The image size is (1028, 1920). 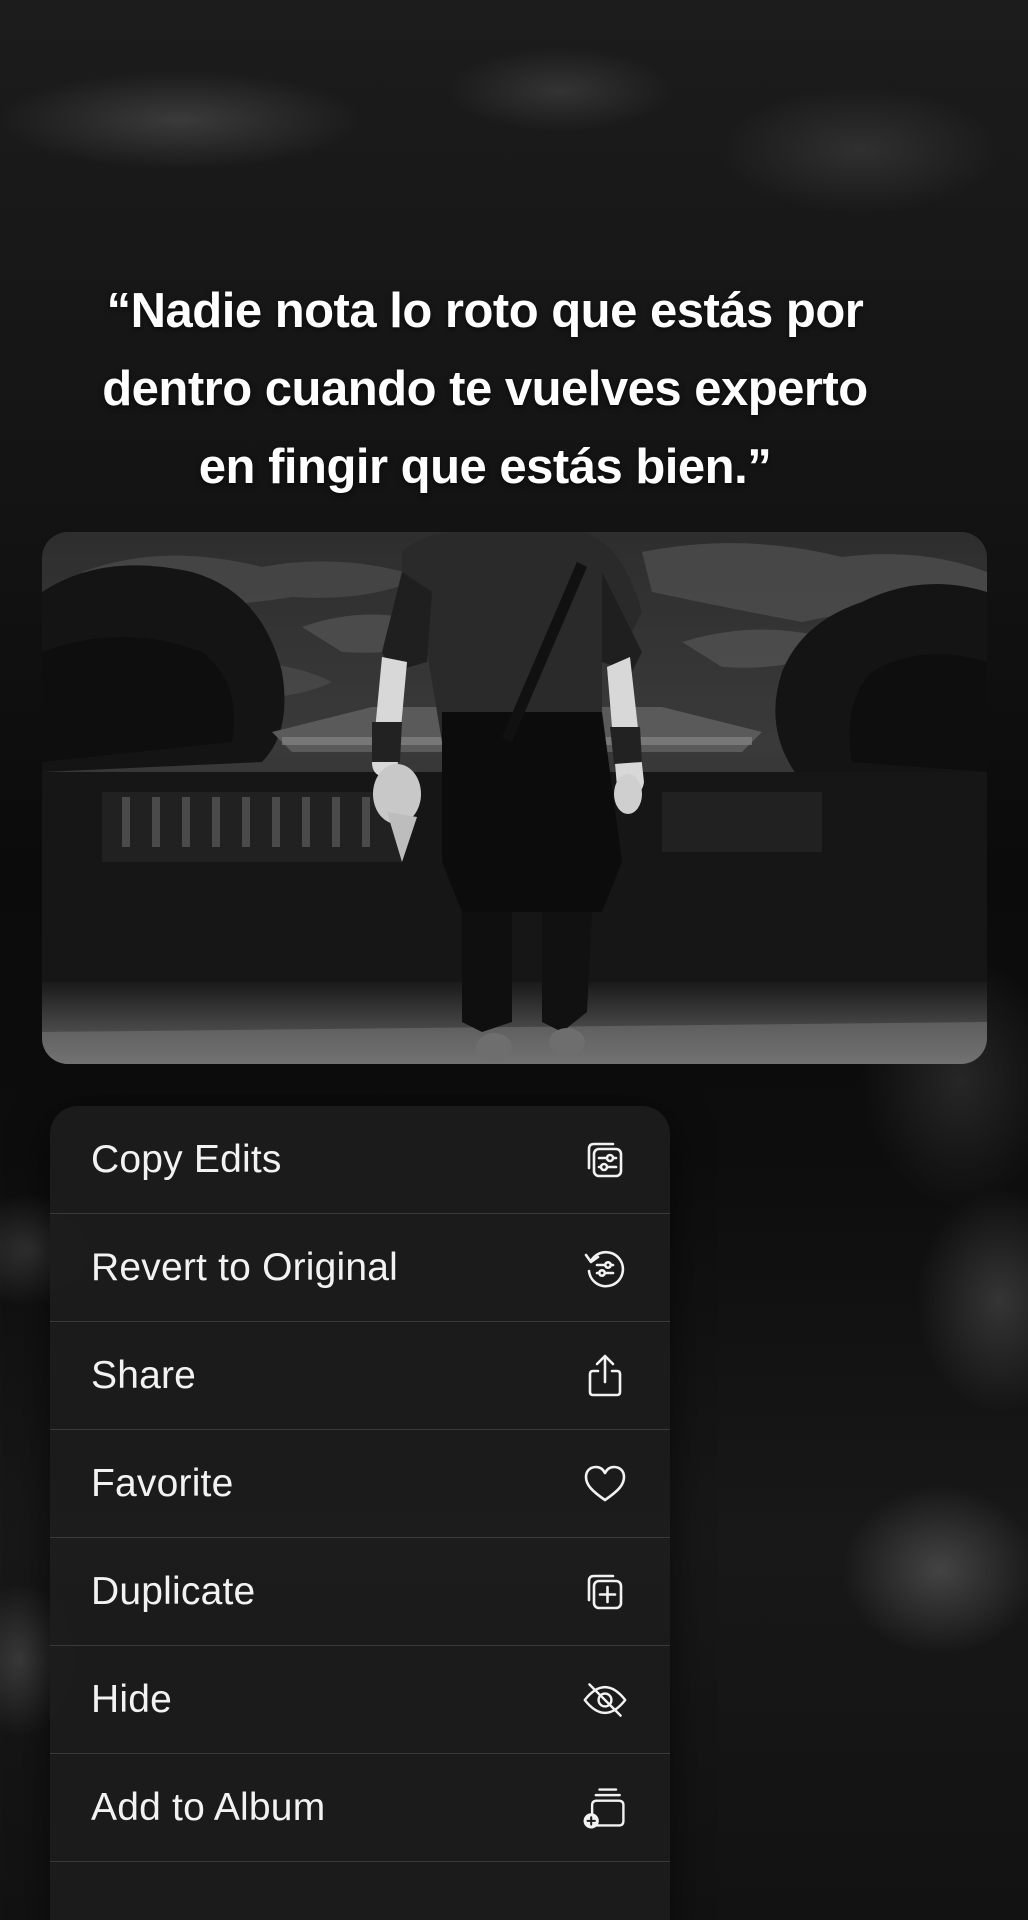 What do you see at coordinates (605, 1376) in the screenshot?
I see `share-icon` at bounding box center [605, 1376].